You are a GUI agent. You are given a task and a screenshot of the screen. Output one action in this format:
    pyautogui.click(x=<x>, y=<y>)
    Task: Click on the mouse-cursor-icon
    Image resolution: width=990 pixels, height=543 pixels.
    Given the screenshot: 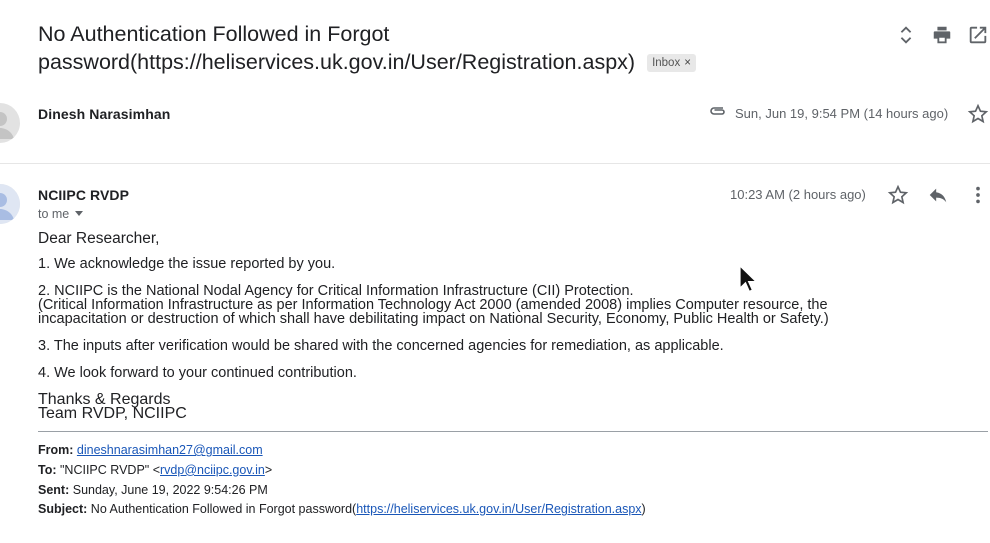 What is the action you would take?
    pyautogui.click(x=748, y=281)
    